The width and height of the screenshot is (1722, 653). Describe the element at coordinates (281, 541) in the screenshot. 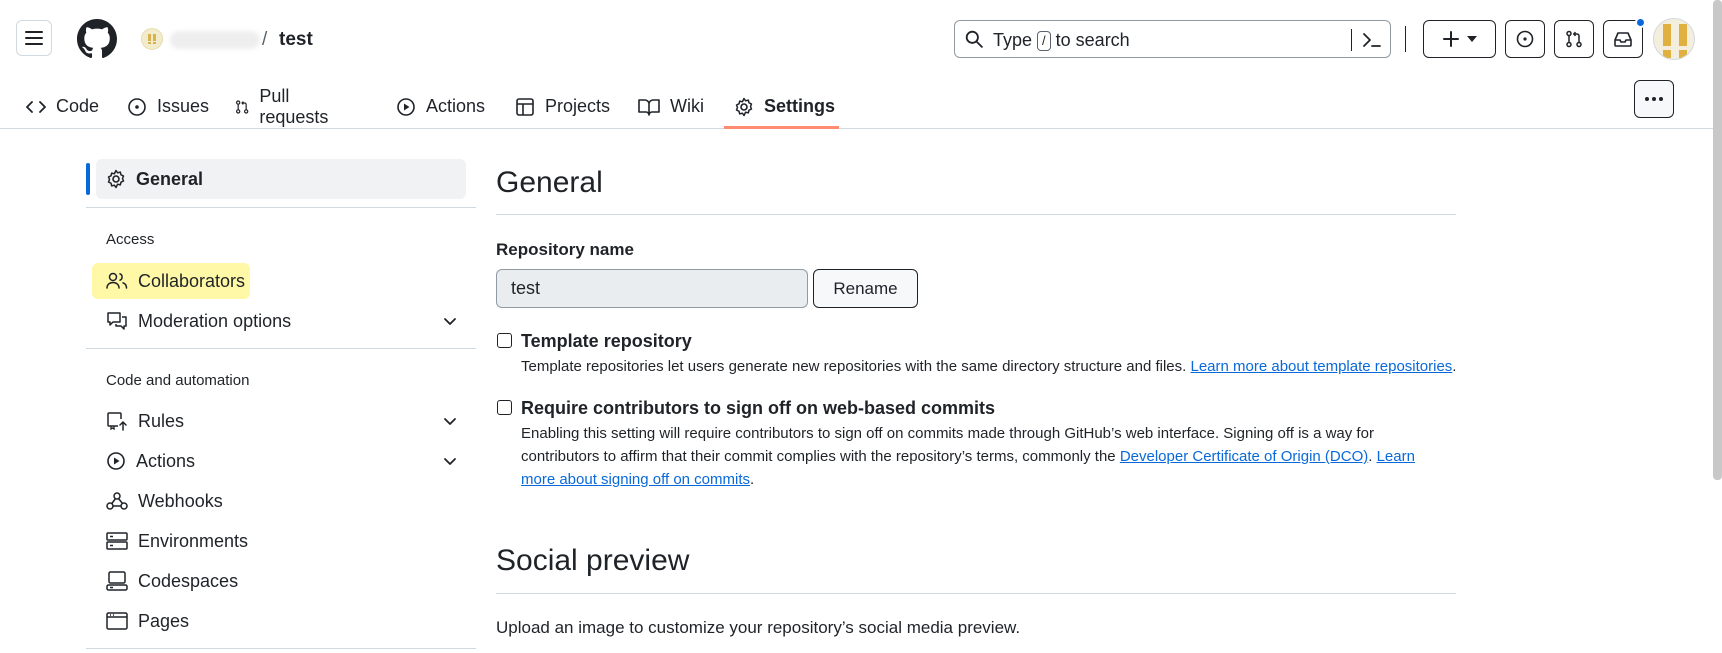

I see `sidebar-item-environments: Environments` at that location.